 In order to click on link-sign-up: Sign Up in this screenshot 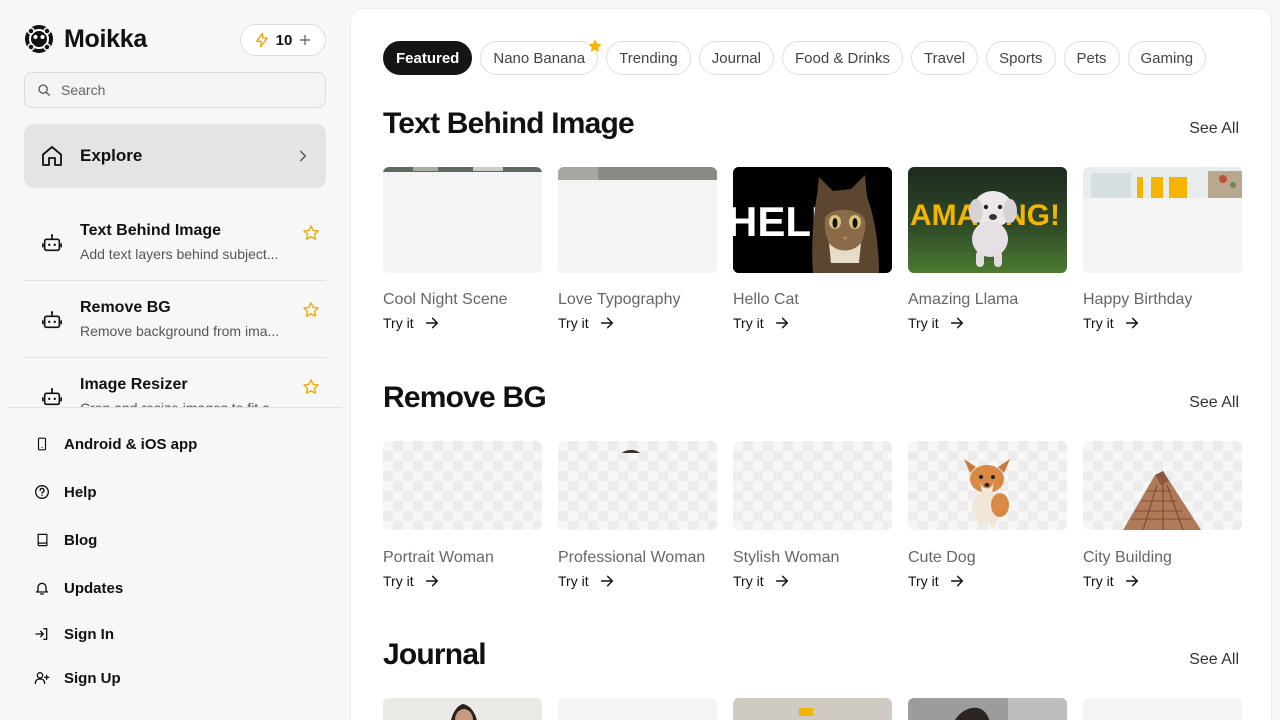, I will do `click(159, 678)`.